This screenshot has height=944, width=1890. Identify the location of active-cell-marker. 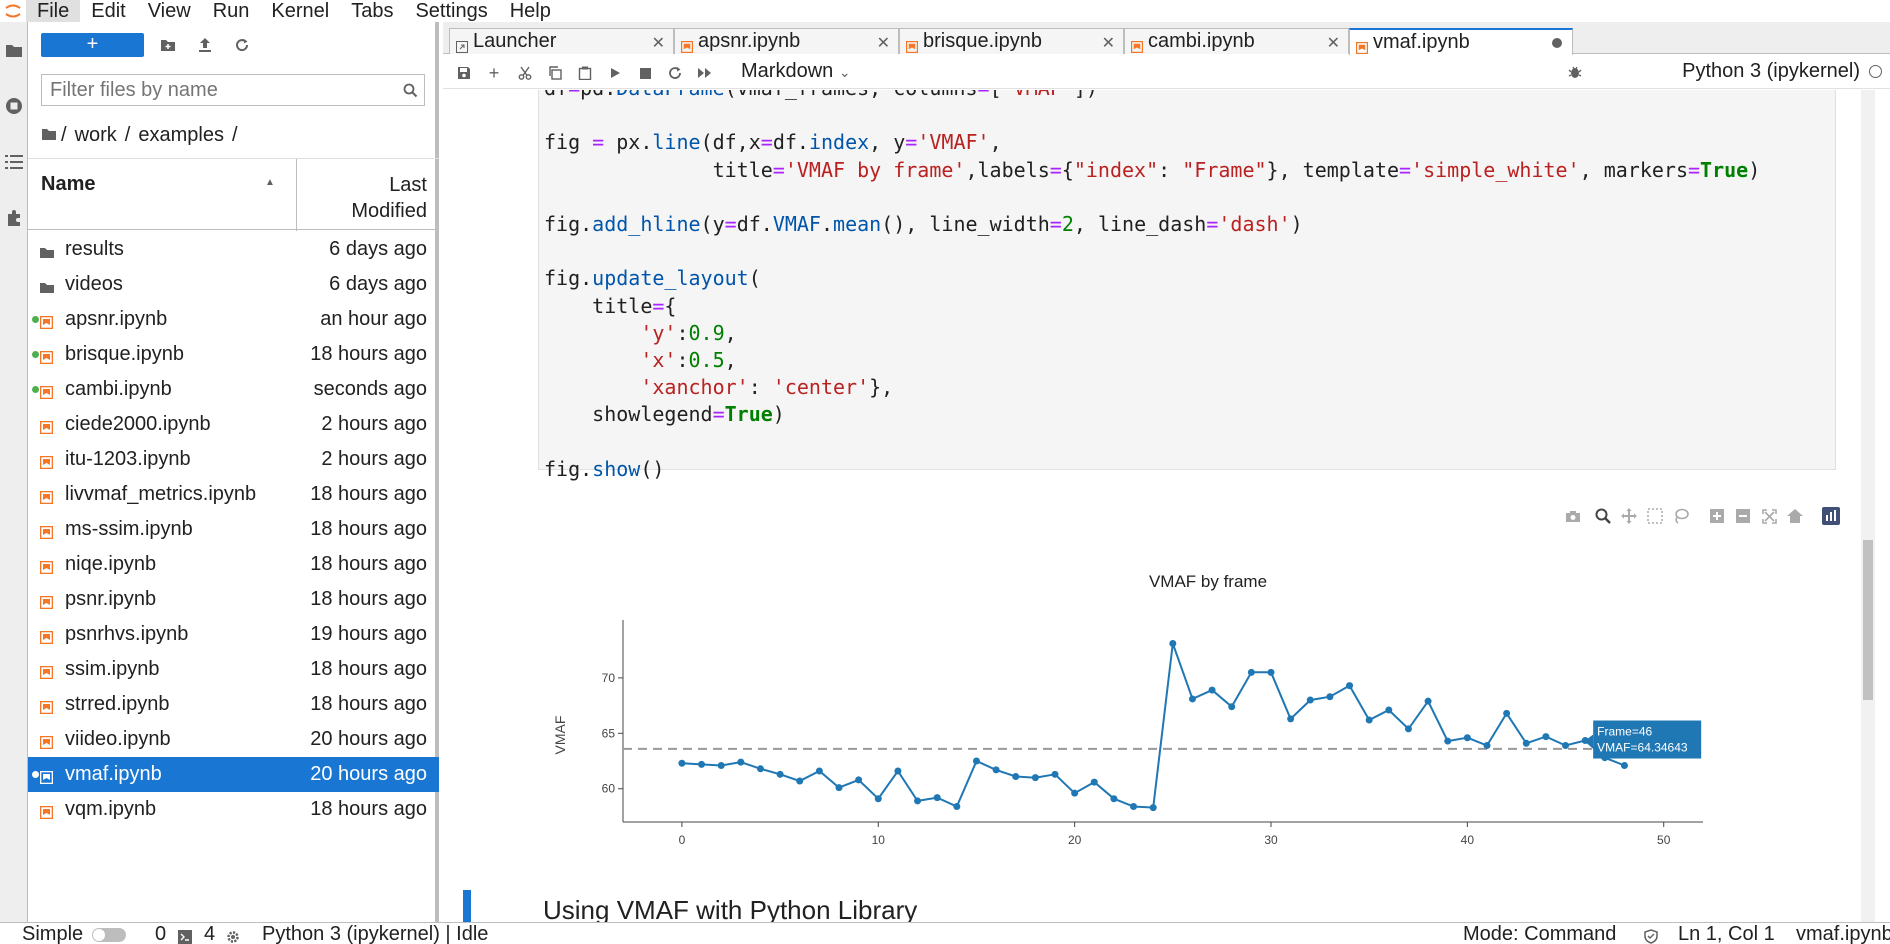
(467, 906).